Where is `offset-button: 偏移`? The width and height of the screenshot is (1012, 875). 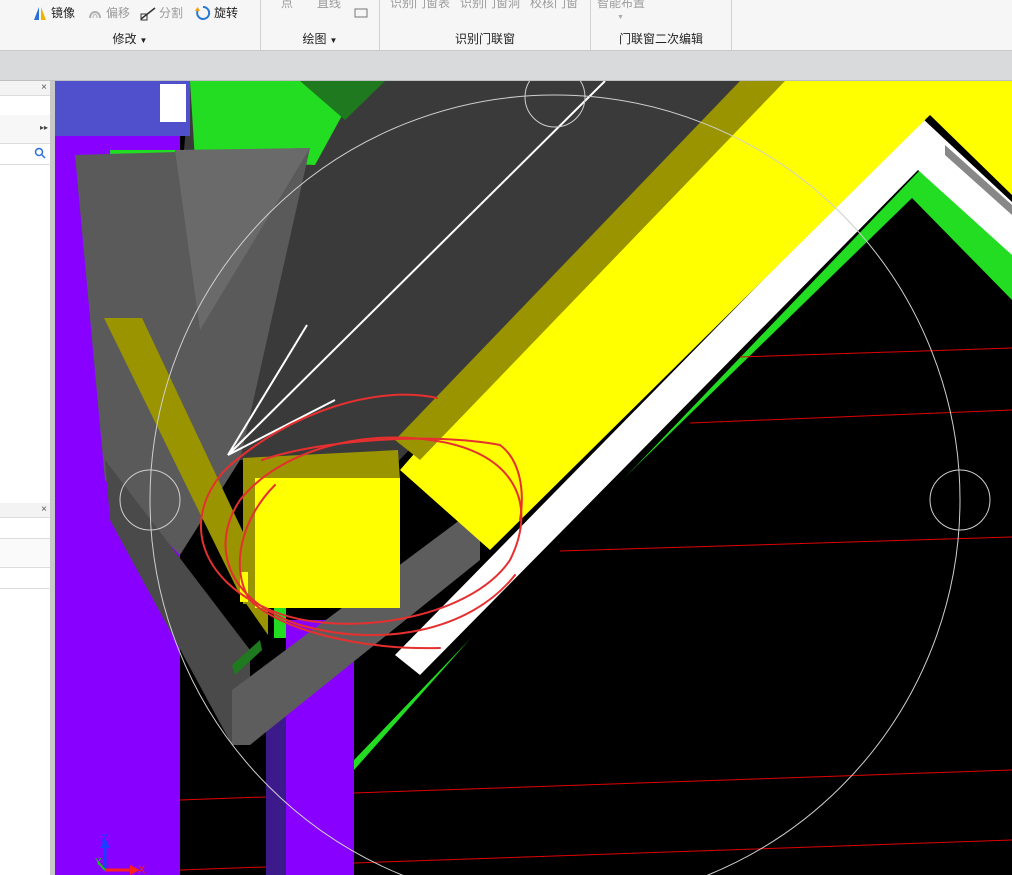
offset-button: 偏移 is located at coordinates (108, 13).